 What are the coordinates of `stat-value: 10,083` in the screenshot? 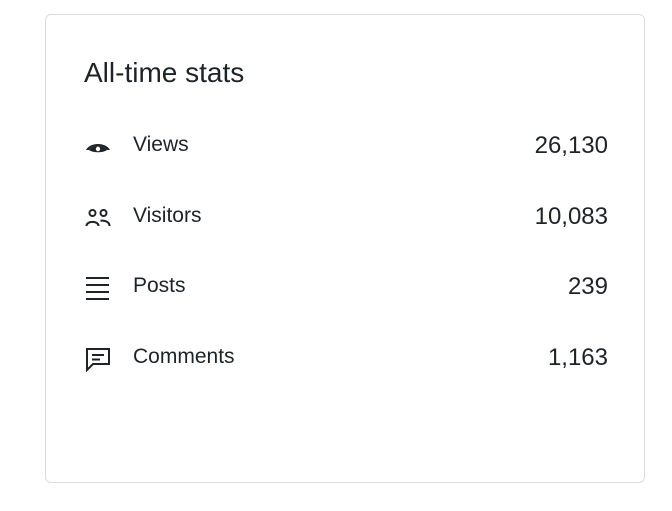 It's located at (571, 216).